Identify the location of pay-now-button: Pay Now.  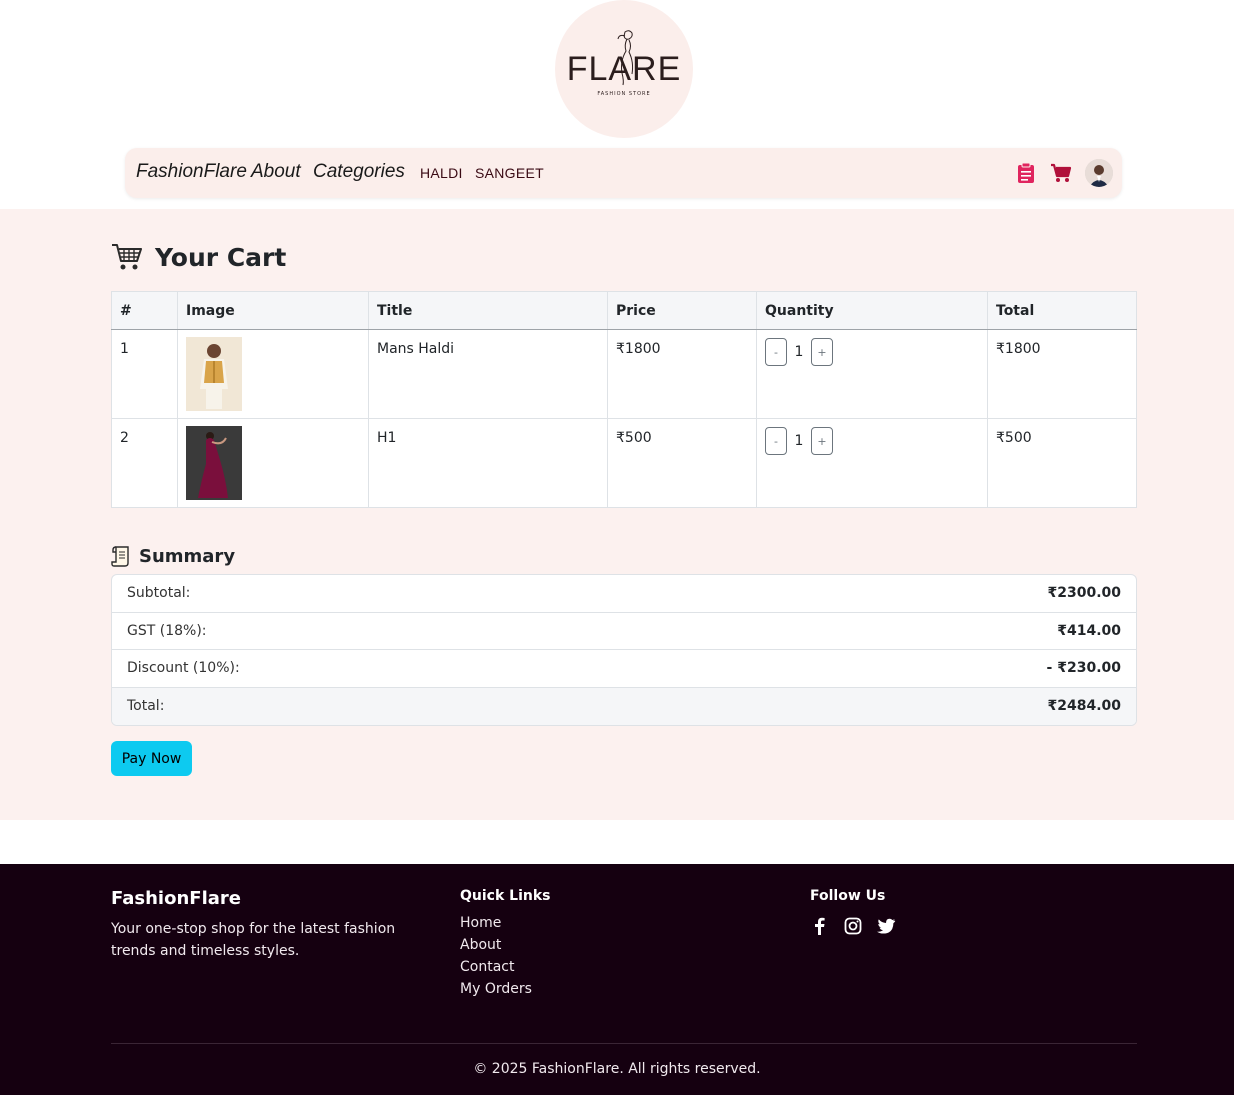
(151, 758).